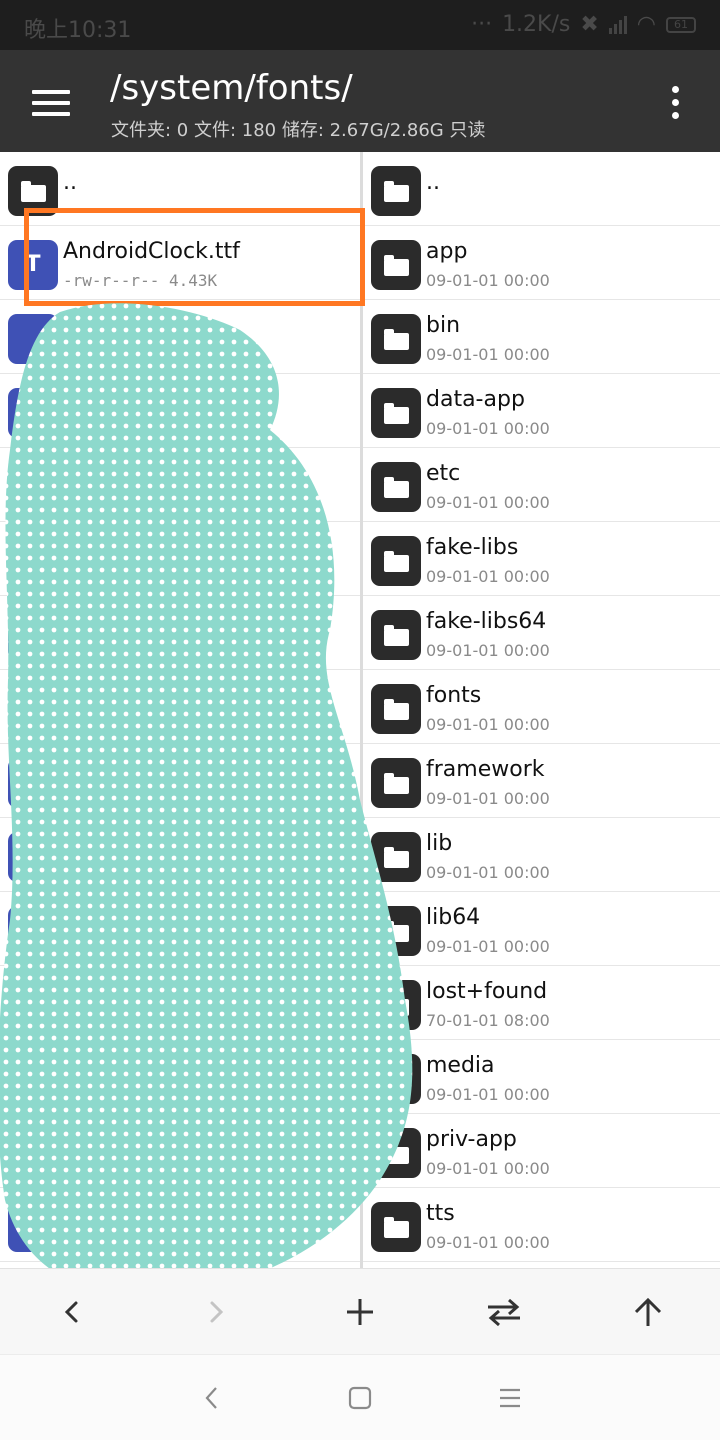  Describe the element at coordinates (298, 130) in the screenshot. I see `directory-info: 文件夹: 0 文件: 180 储存: 2.67G/2.86G 只读` at that location.